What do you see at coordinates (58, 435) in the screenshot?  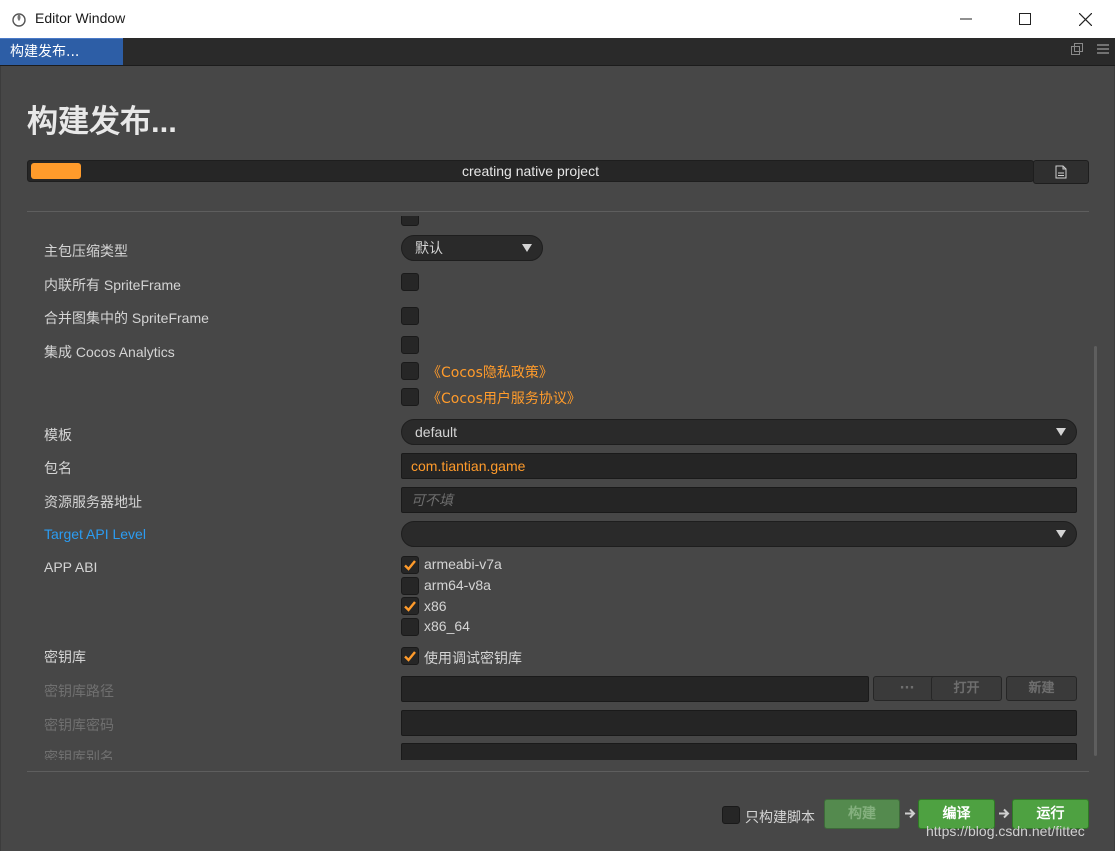 I see `template-label: 模板` at bounding box center [58, 435].